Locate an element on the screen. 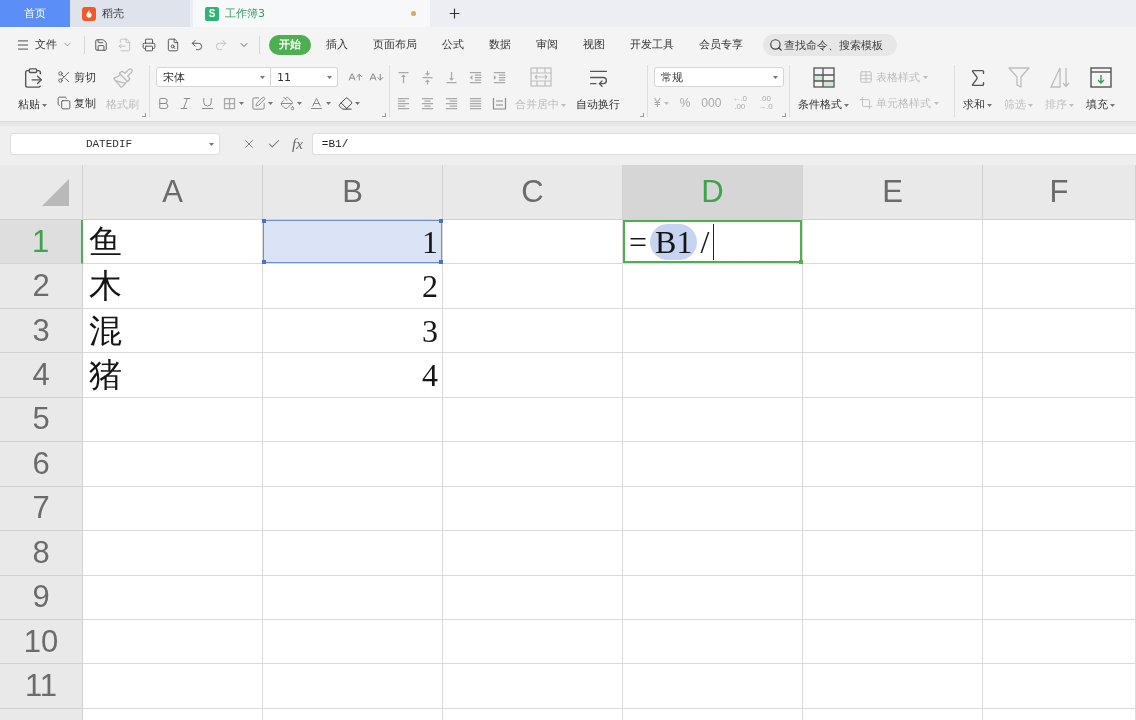  scissors-icon is located at coordinates (64, 77).